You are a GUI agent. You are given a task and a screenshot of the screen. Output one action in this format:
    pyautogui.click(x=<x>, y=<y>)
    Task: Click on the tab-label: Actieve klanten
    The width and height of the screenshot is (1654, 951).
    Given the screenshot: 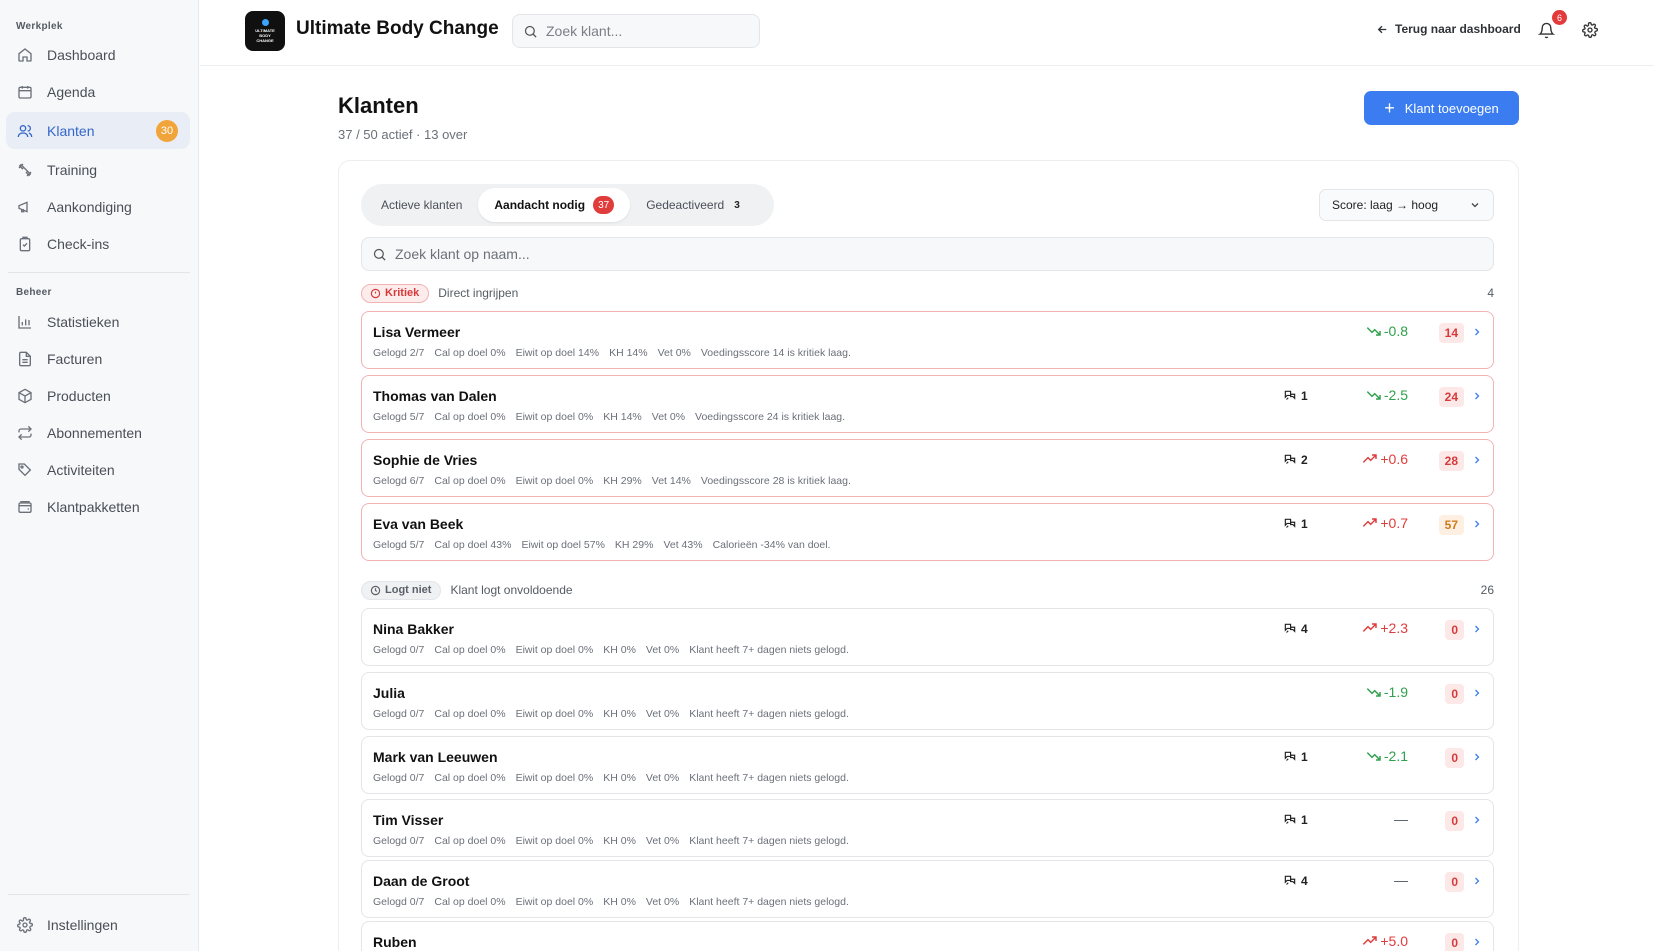 What is the action you would take?
    pyautogui.click(x=422, y=205)
    